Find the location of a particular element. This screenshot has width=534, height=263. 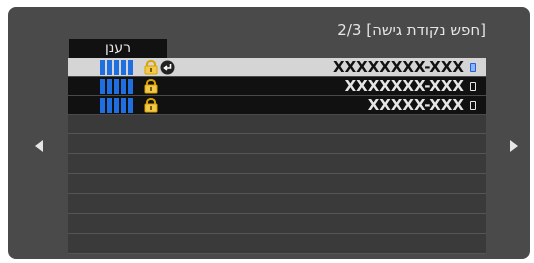

network-row: XXXXXXXX-XXX is located at coordinates (277, 67).